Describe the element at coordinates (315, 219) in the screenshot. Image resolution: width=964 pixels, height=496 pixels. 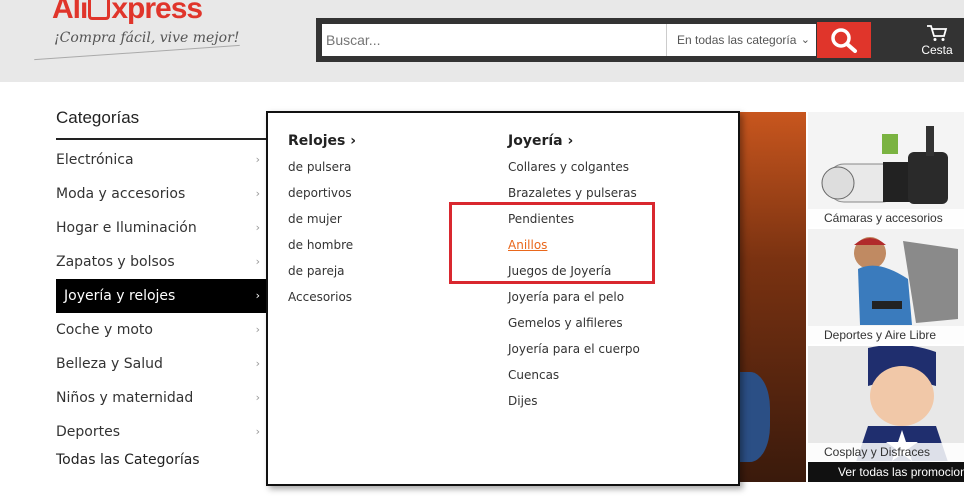
I see `flyout-link: de mujer` at that location.